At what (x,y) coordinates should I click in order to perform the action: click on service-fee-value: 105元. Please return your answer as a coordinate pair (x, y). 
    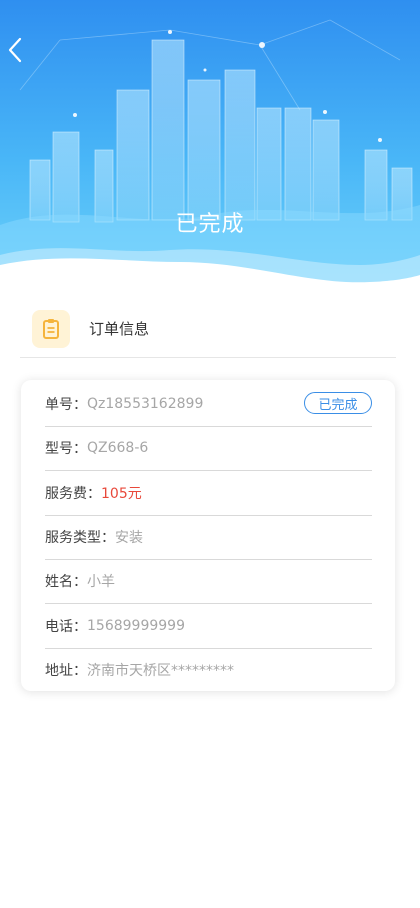
    Looking at the image, I should click on (121, 494).